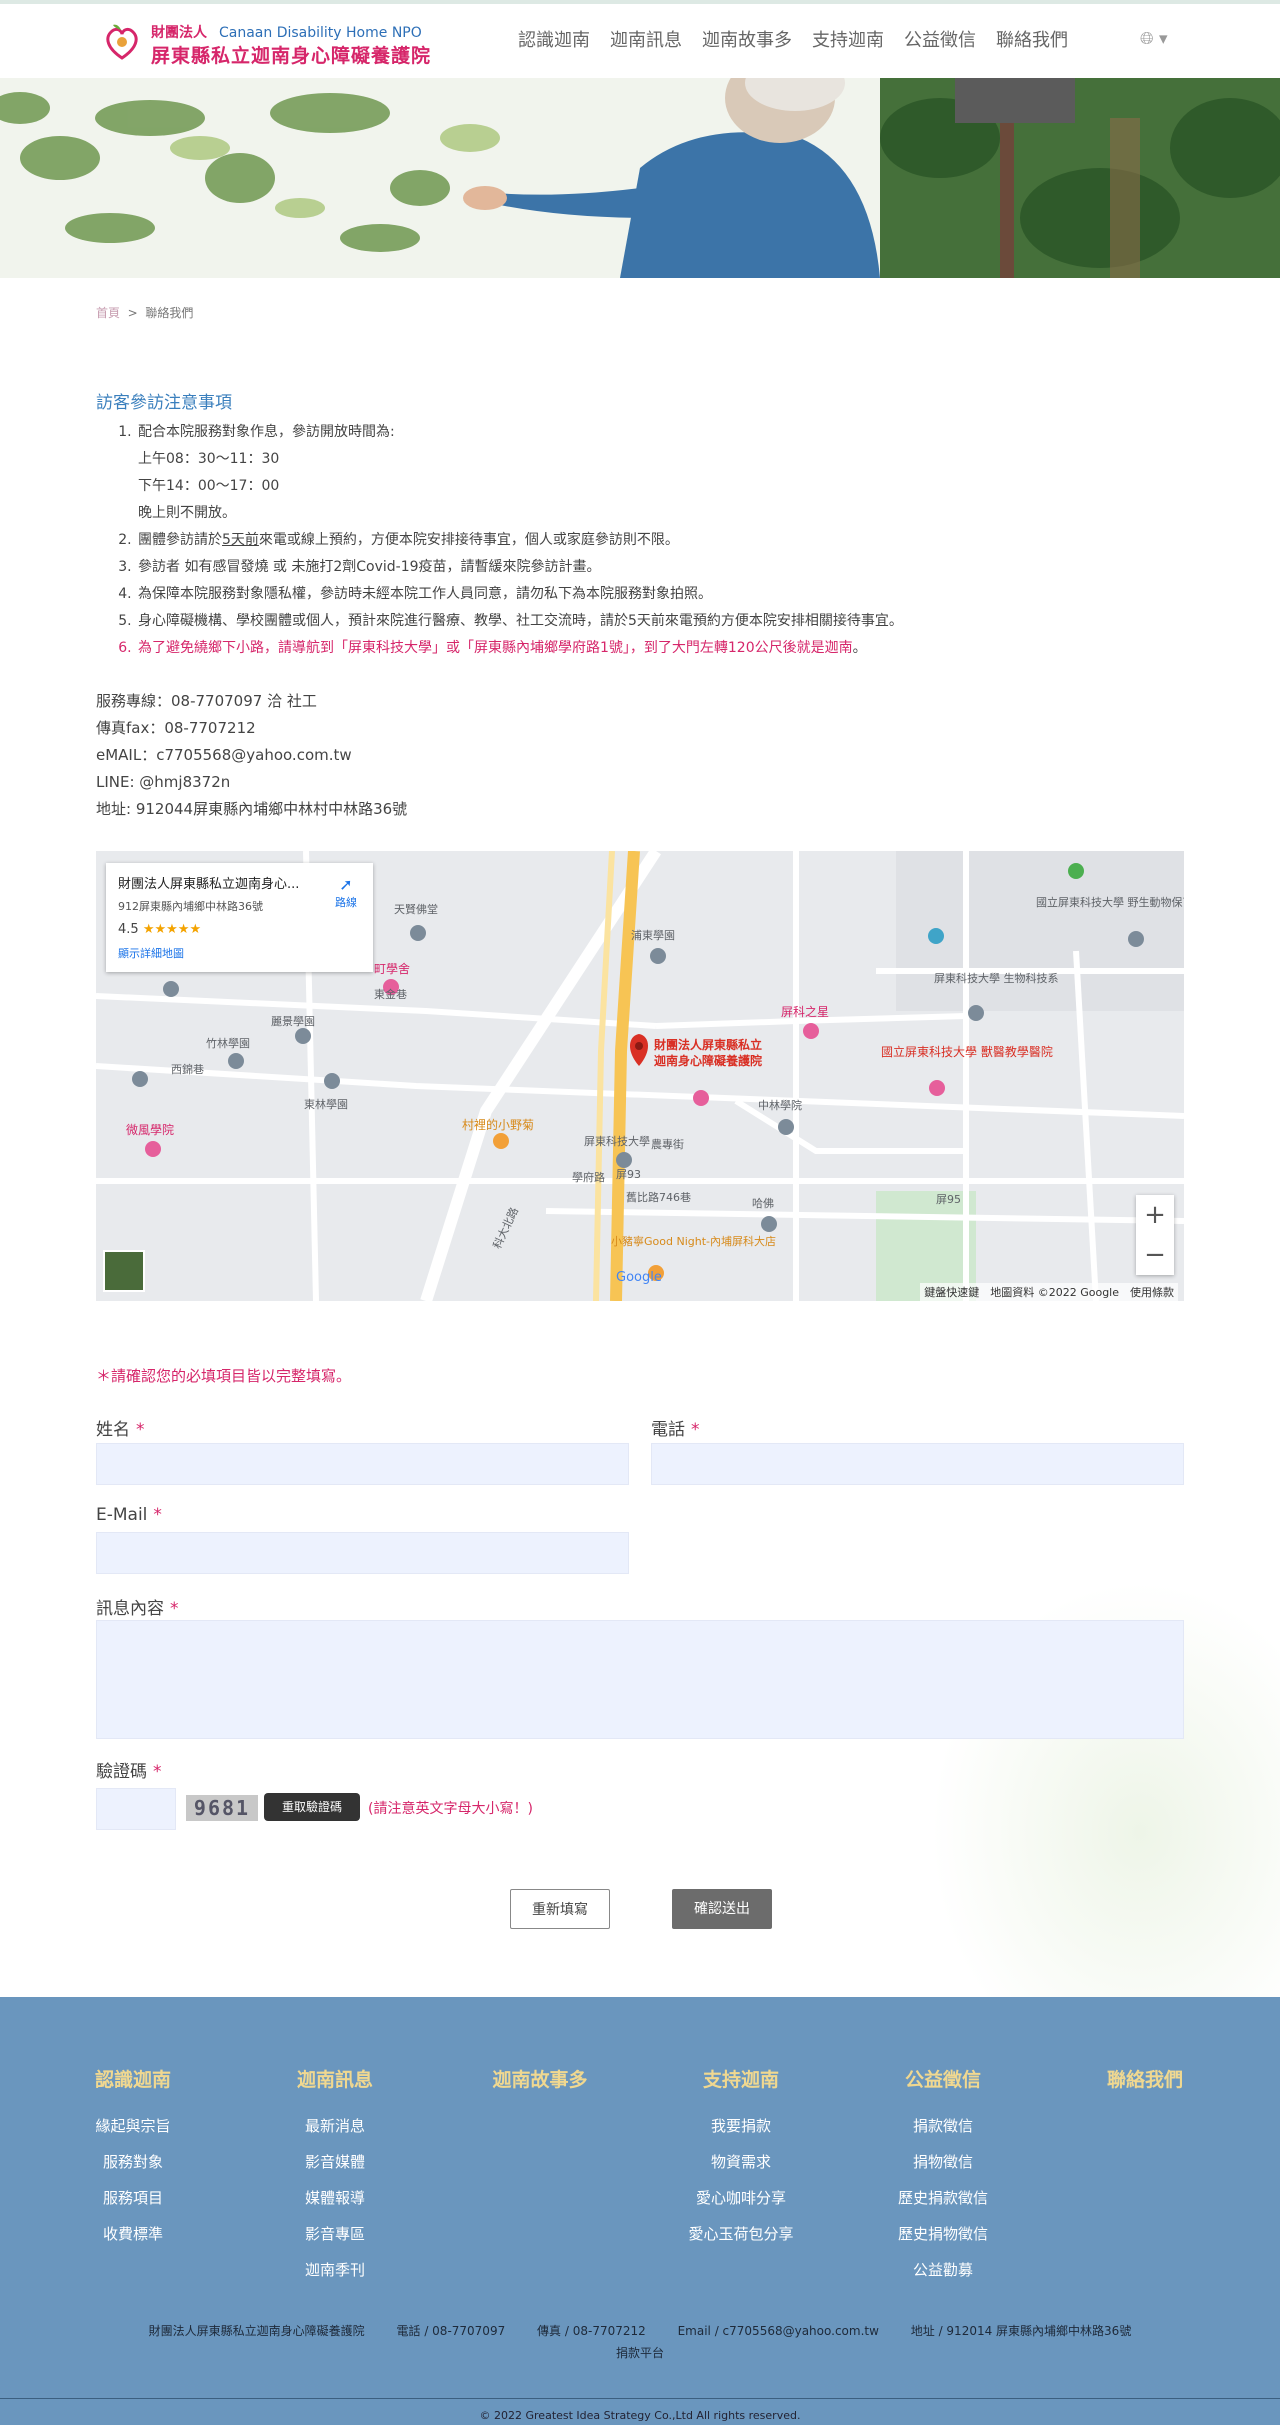 The width and height of the screenshot is (1280, 2425). I want to click on map-card-link: 顯示詳細地圖, so click(239, 953).